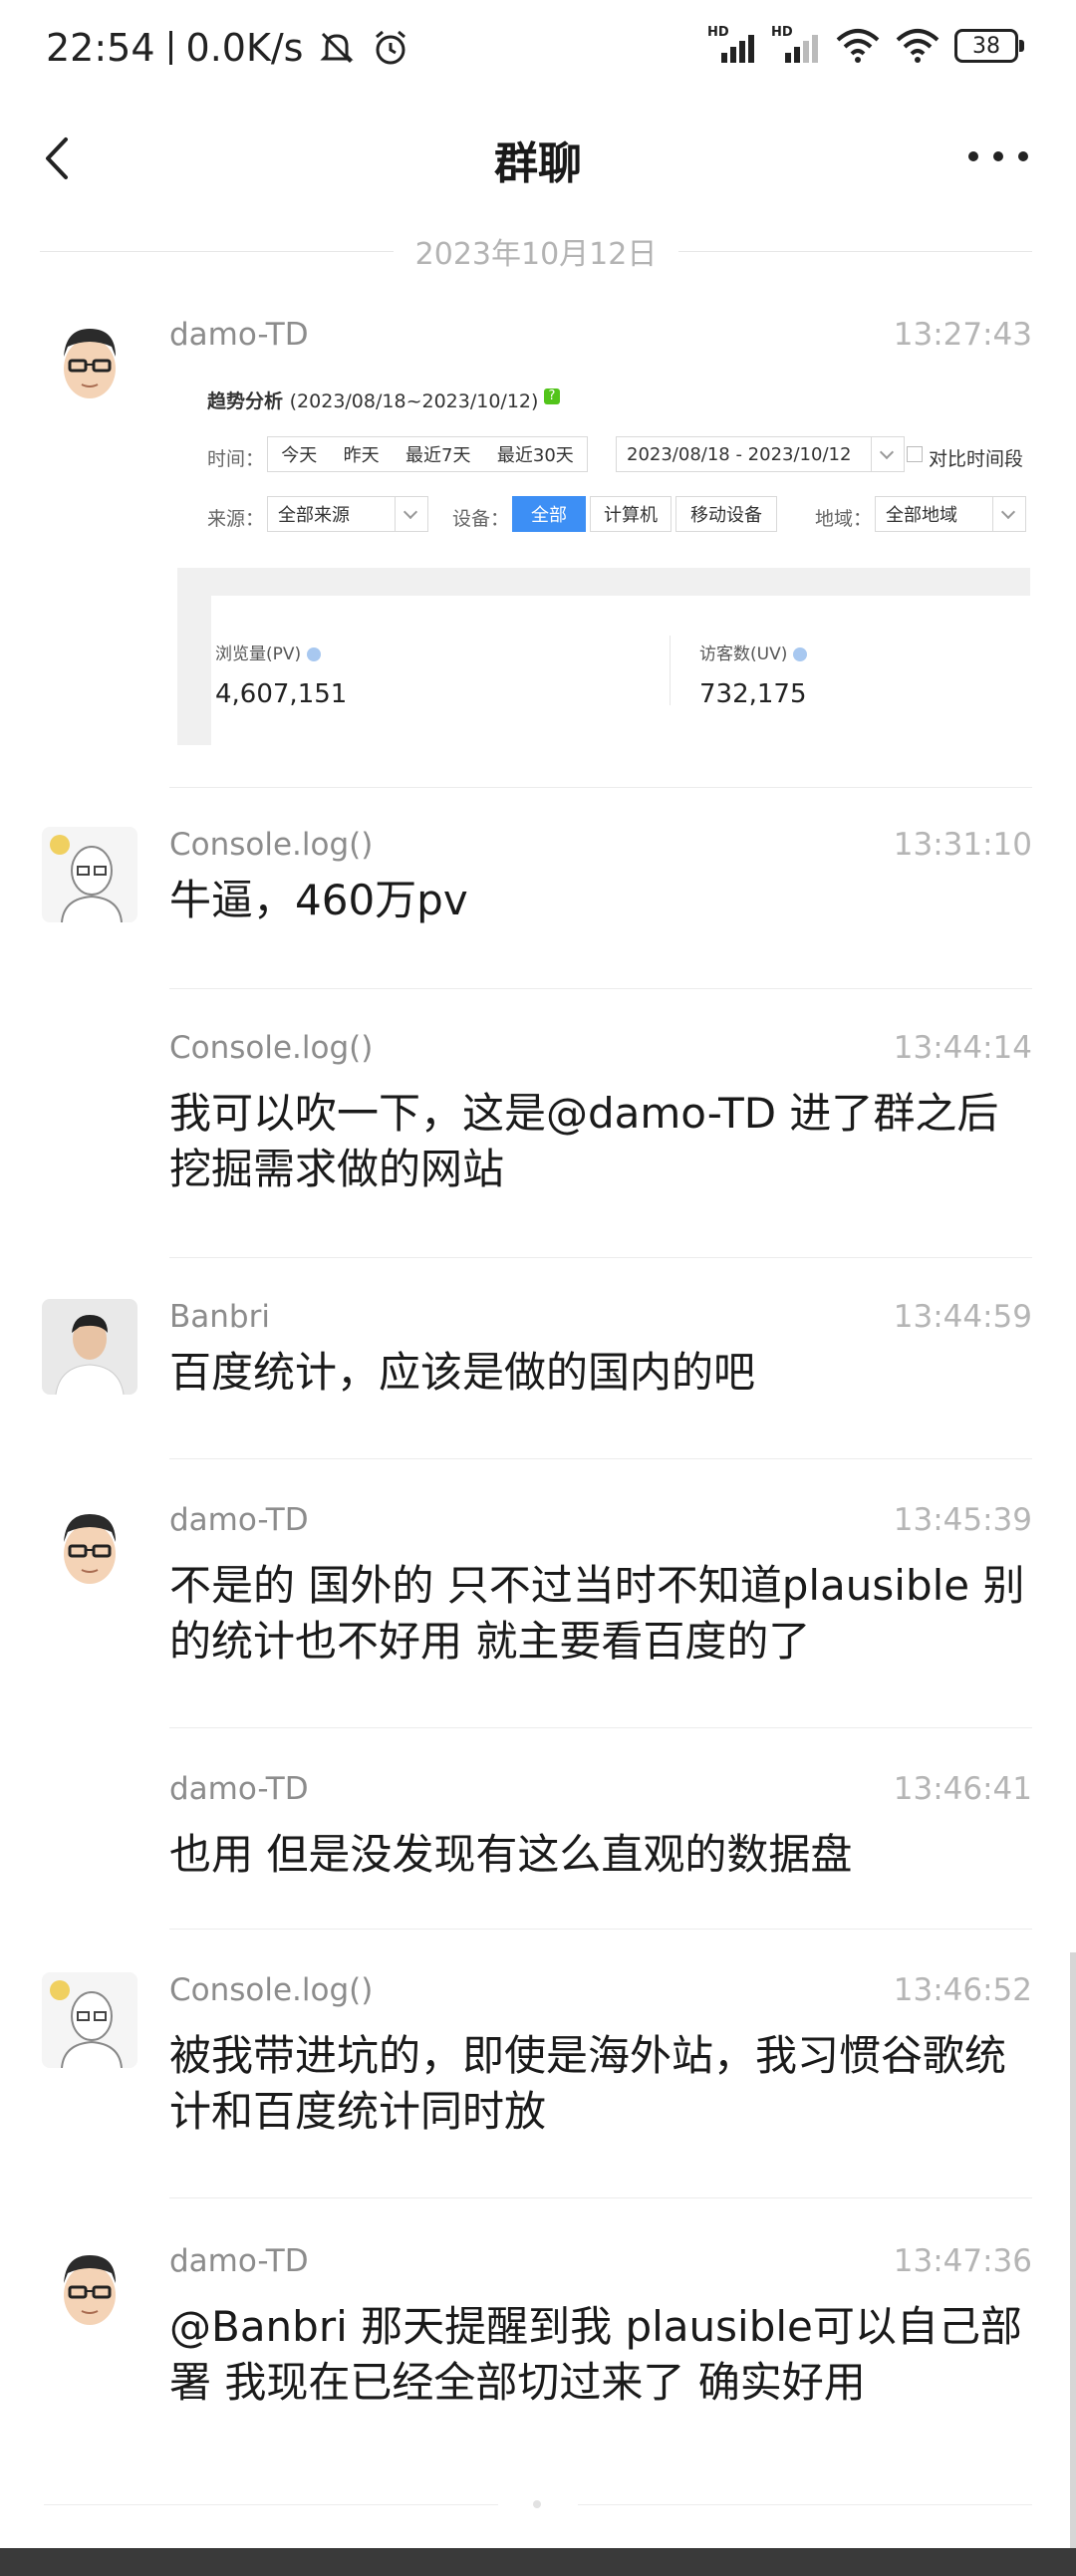 The image size is (1076, 2576). I want to click on sender-name: Banbri, so click(219, 1317).